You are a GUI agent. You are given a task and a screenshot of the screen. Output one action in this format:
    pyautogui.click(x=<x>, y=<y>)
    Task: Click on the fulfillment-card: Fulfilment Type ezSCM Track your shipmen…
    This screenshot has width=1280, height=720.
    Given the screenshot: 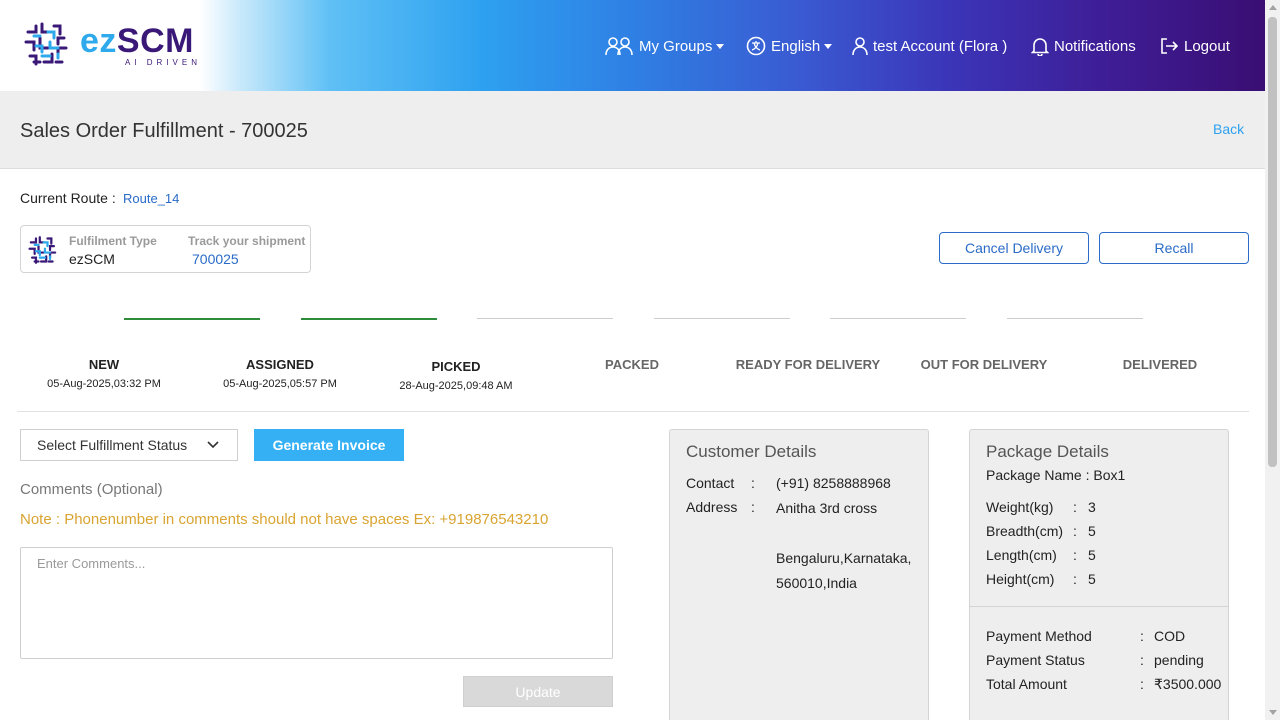 What is the action you would take?
    pyautogui.click(x=165, y=249)
    